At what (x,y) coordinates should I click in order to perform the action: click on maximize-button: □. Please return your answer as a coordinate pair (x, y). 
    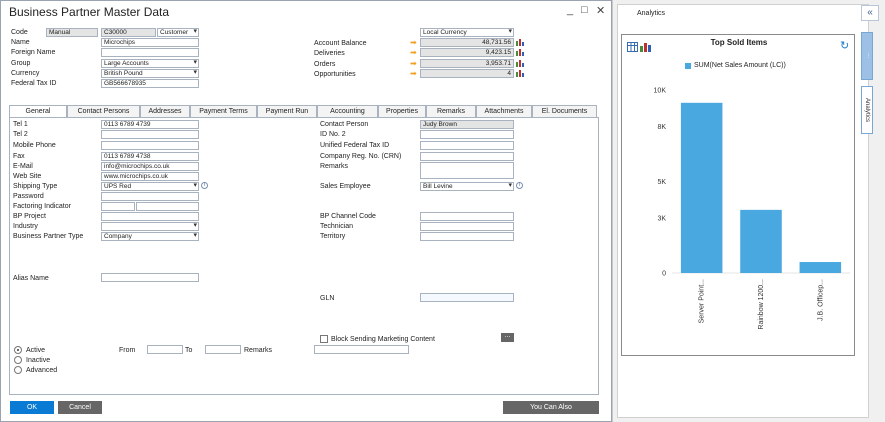
    Looking at the image, I should click on (584, 10).